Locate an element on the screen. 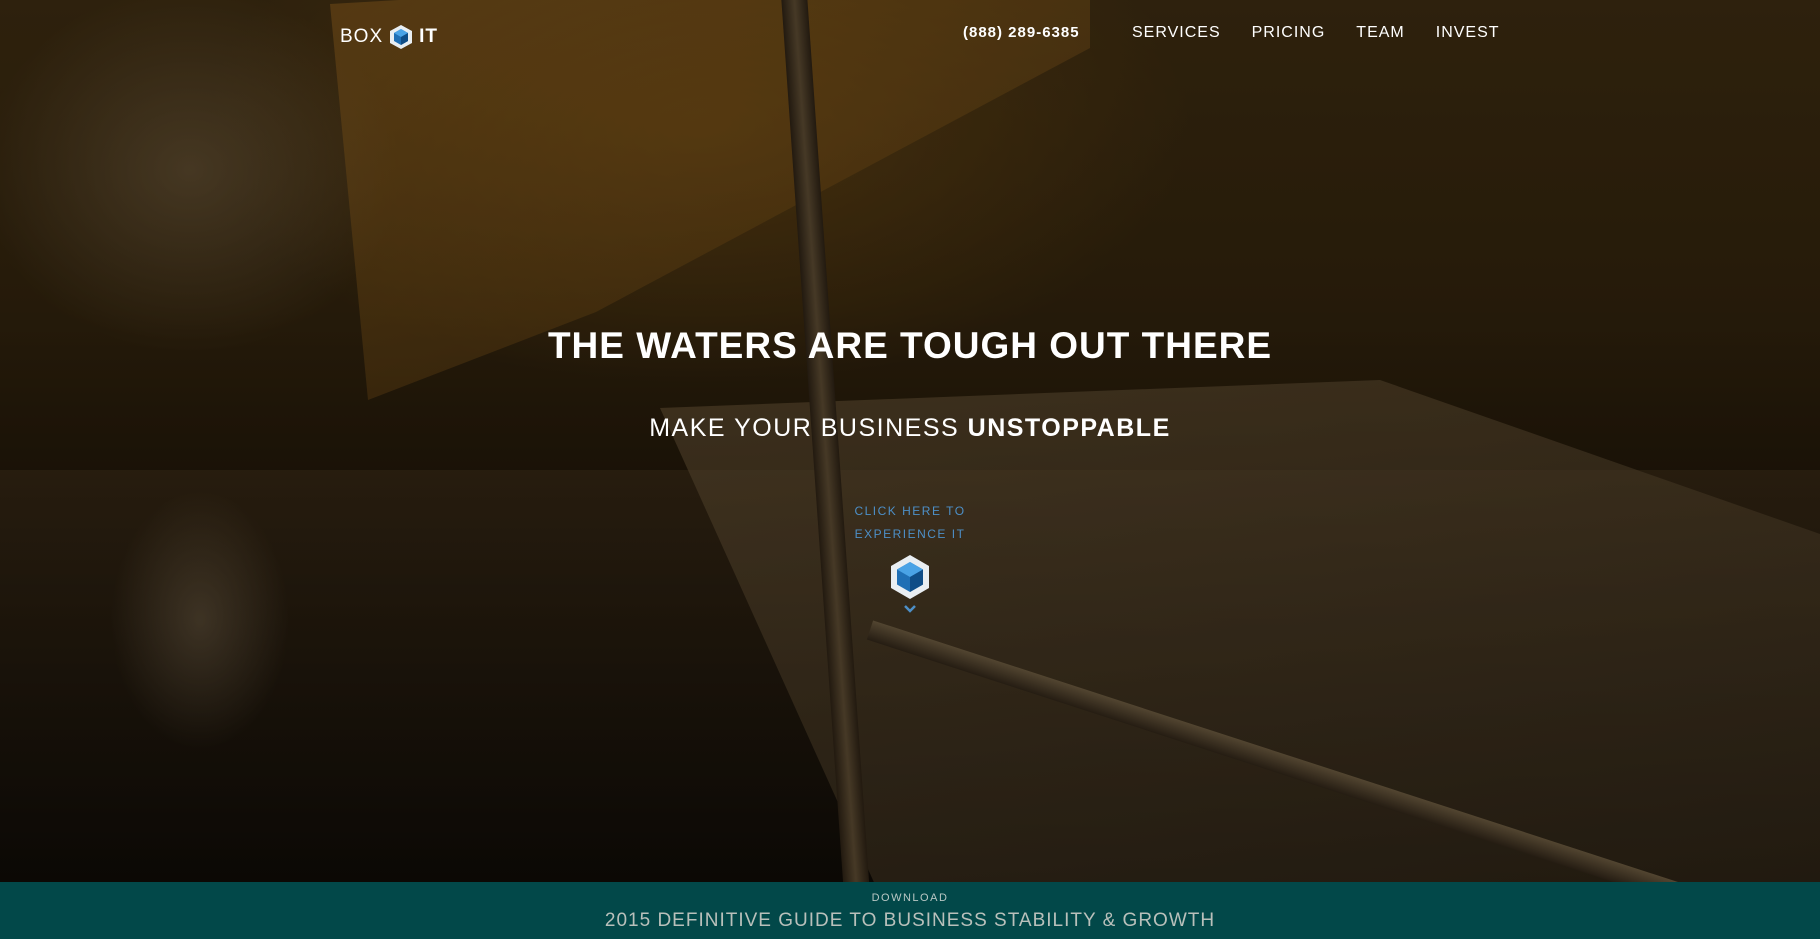 The height and width of the screenshot is (939, 1820). nav-invest: INVEST is located at coordinates (1468, 33).